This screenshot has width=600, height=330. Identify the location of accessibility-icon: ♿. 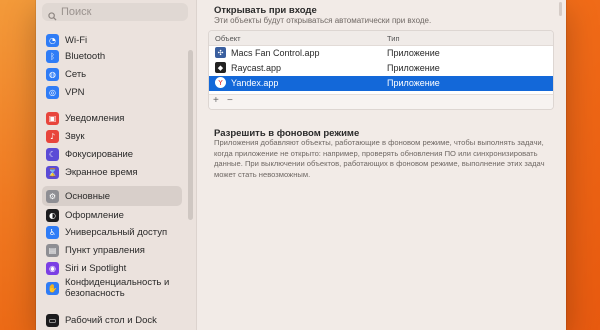
(52, 232).